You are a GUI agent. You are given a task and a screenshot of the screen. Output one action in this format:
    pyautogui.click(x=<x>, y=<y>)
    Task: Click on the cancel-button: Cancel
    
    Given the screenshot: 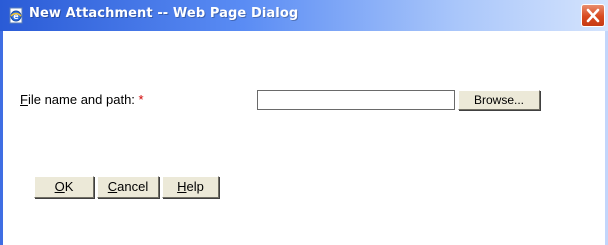 What is the action you would take?
    pyautogui.click(x=128, y=187)
    